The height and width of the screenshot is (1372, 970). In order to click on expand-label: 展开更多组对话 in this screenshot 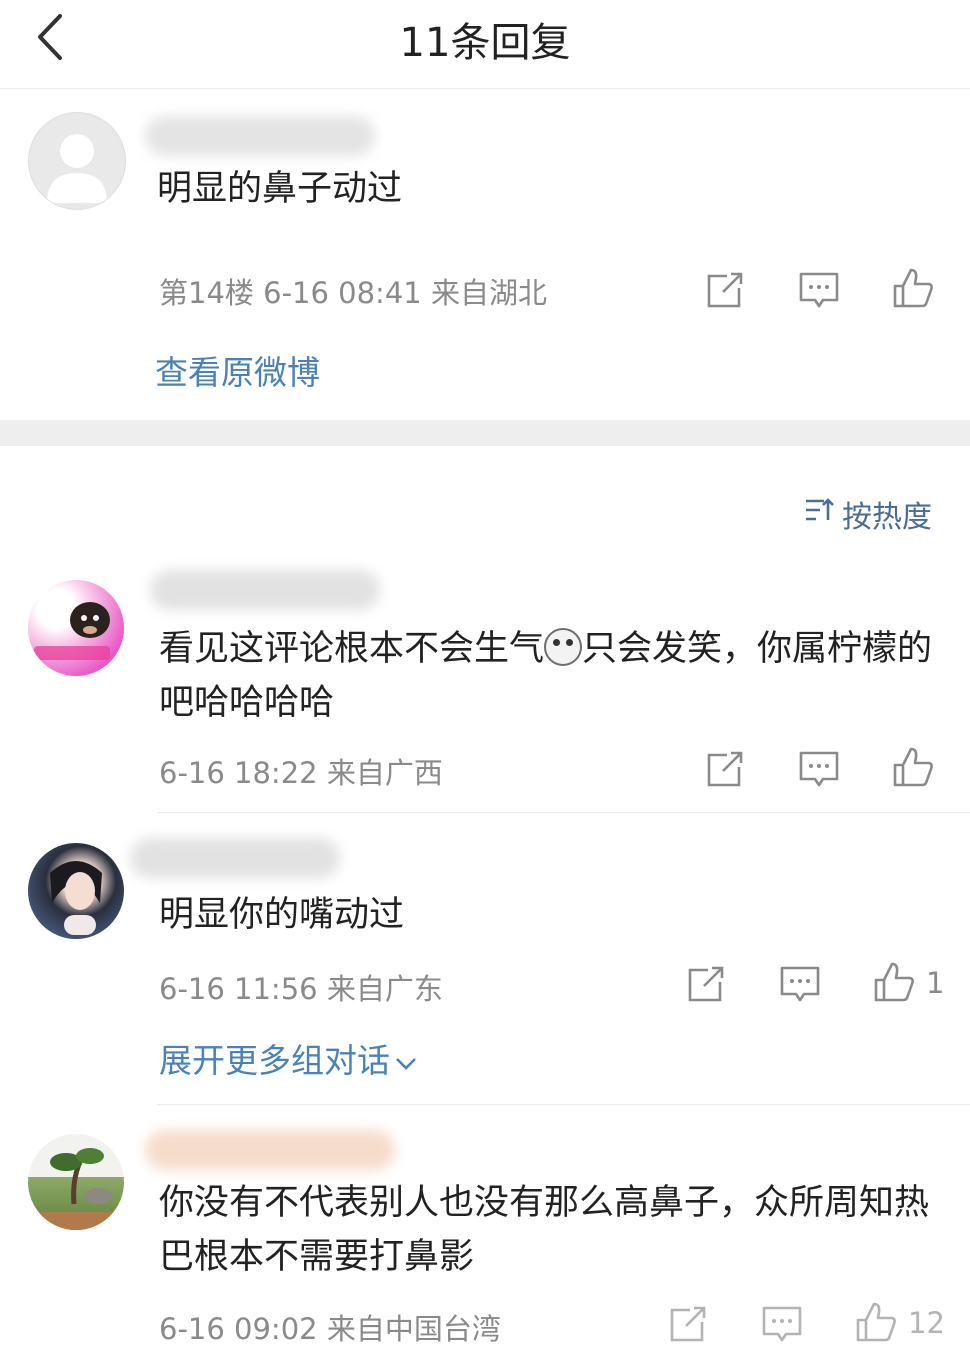, I will do `click(274, 1060)`.